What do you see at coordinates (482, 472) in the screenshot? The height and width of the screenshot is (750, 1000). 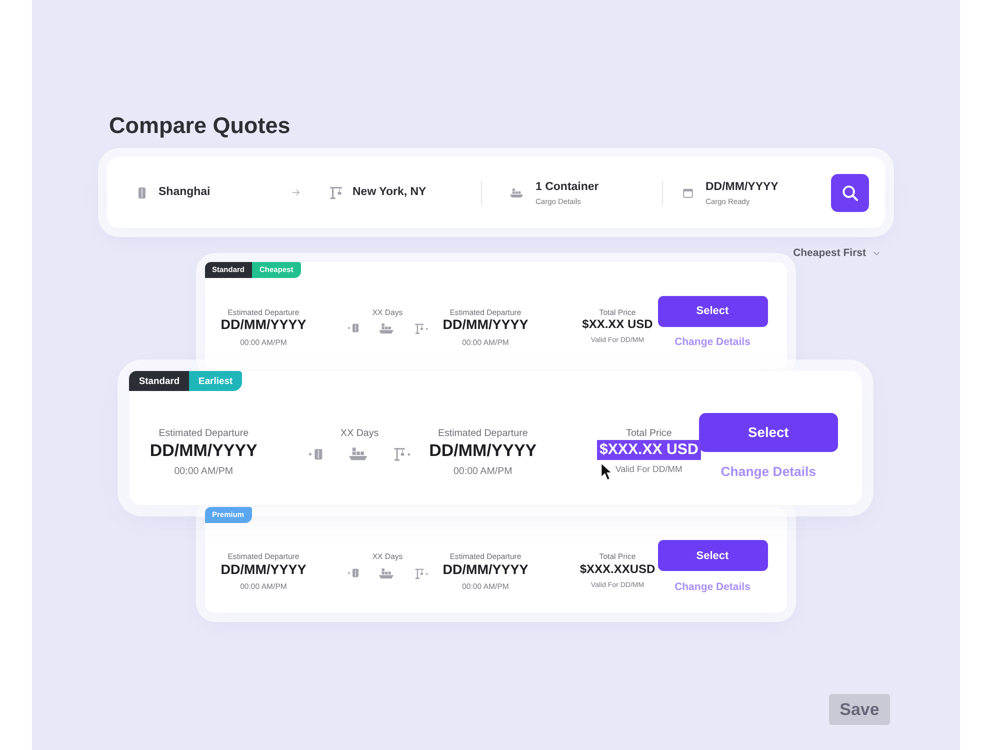 I see `arrival-time: 00:00 AM/PM` at bounding box center [482, 472].